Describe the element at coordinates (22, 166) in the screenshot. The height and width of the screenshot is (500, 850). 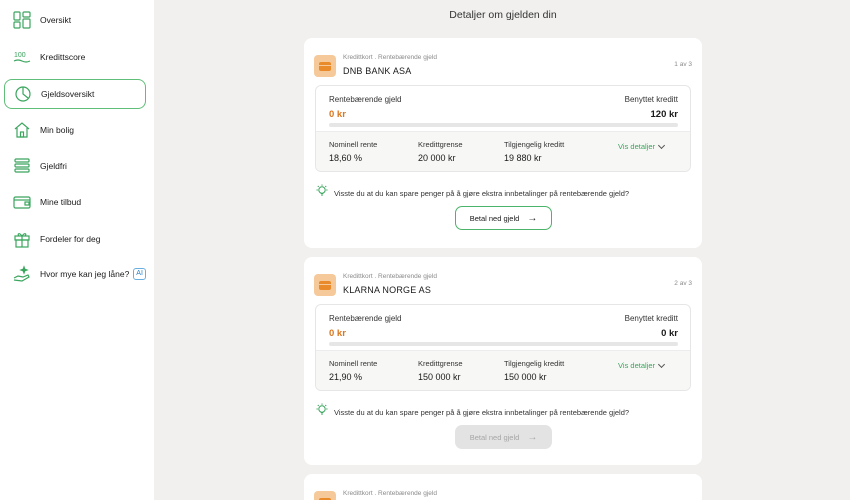
I see `stack-icon` at that location.